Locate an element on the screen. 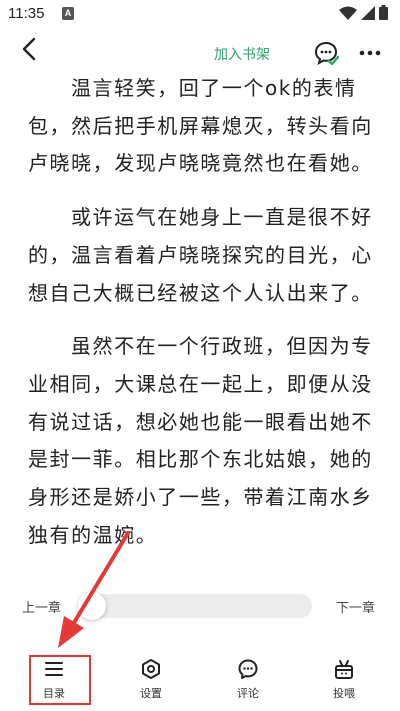 Image resolution: width=400 pixels, height=711 pixels. previous-chapter-button: 上一章 is located at coordinates (41, 606).